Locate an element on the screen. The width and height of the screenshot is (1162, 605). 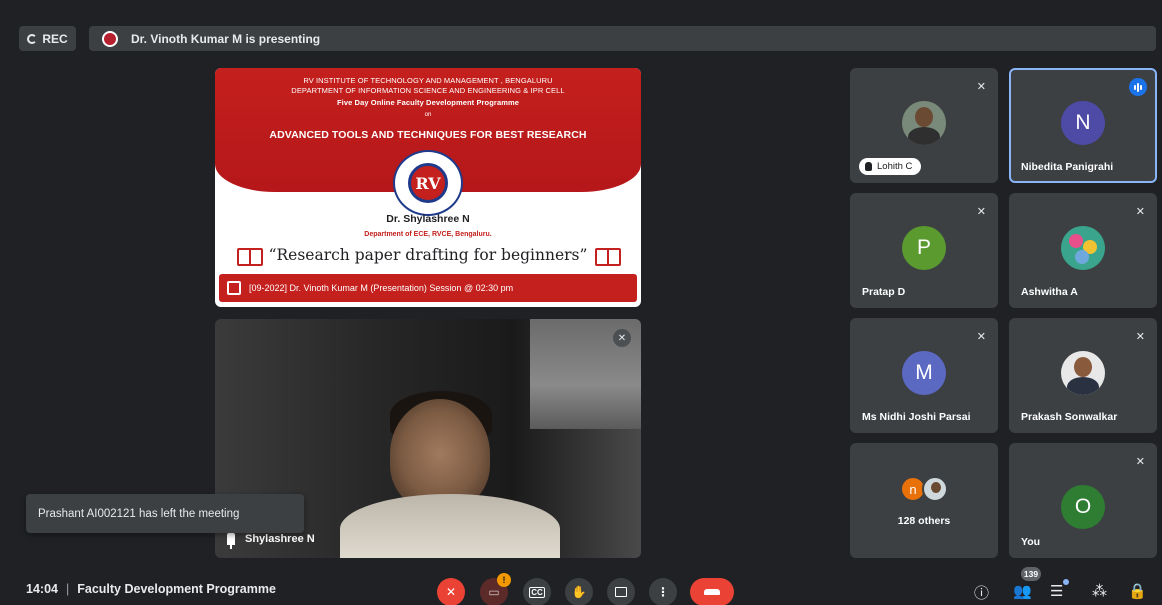
participant-avatar: P is located at coordinates (924, 248).